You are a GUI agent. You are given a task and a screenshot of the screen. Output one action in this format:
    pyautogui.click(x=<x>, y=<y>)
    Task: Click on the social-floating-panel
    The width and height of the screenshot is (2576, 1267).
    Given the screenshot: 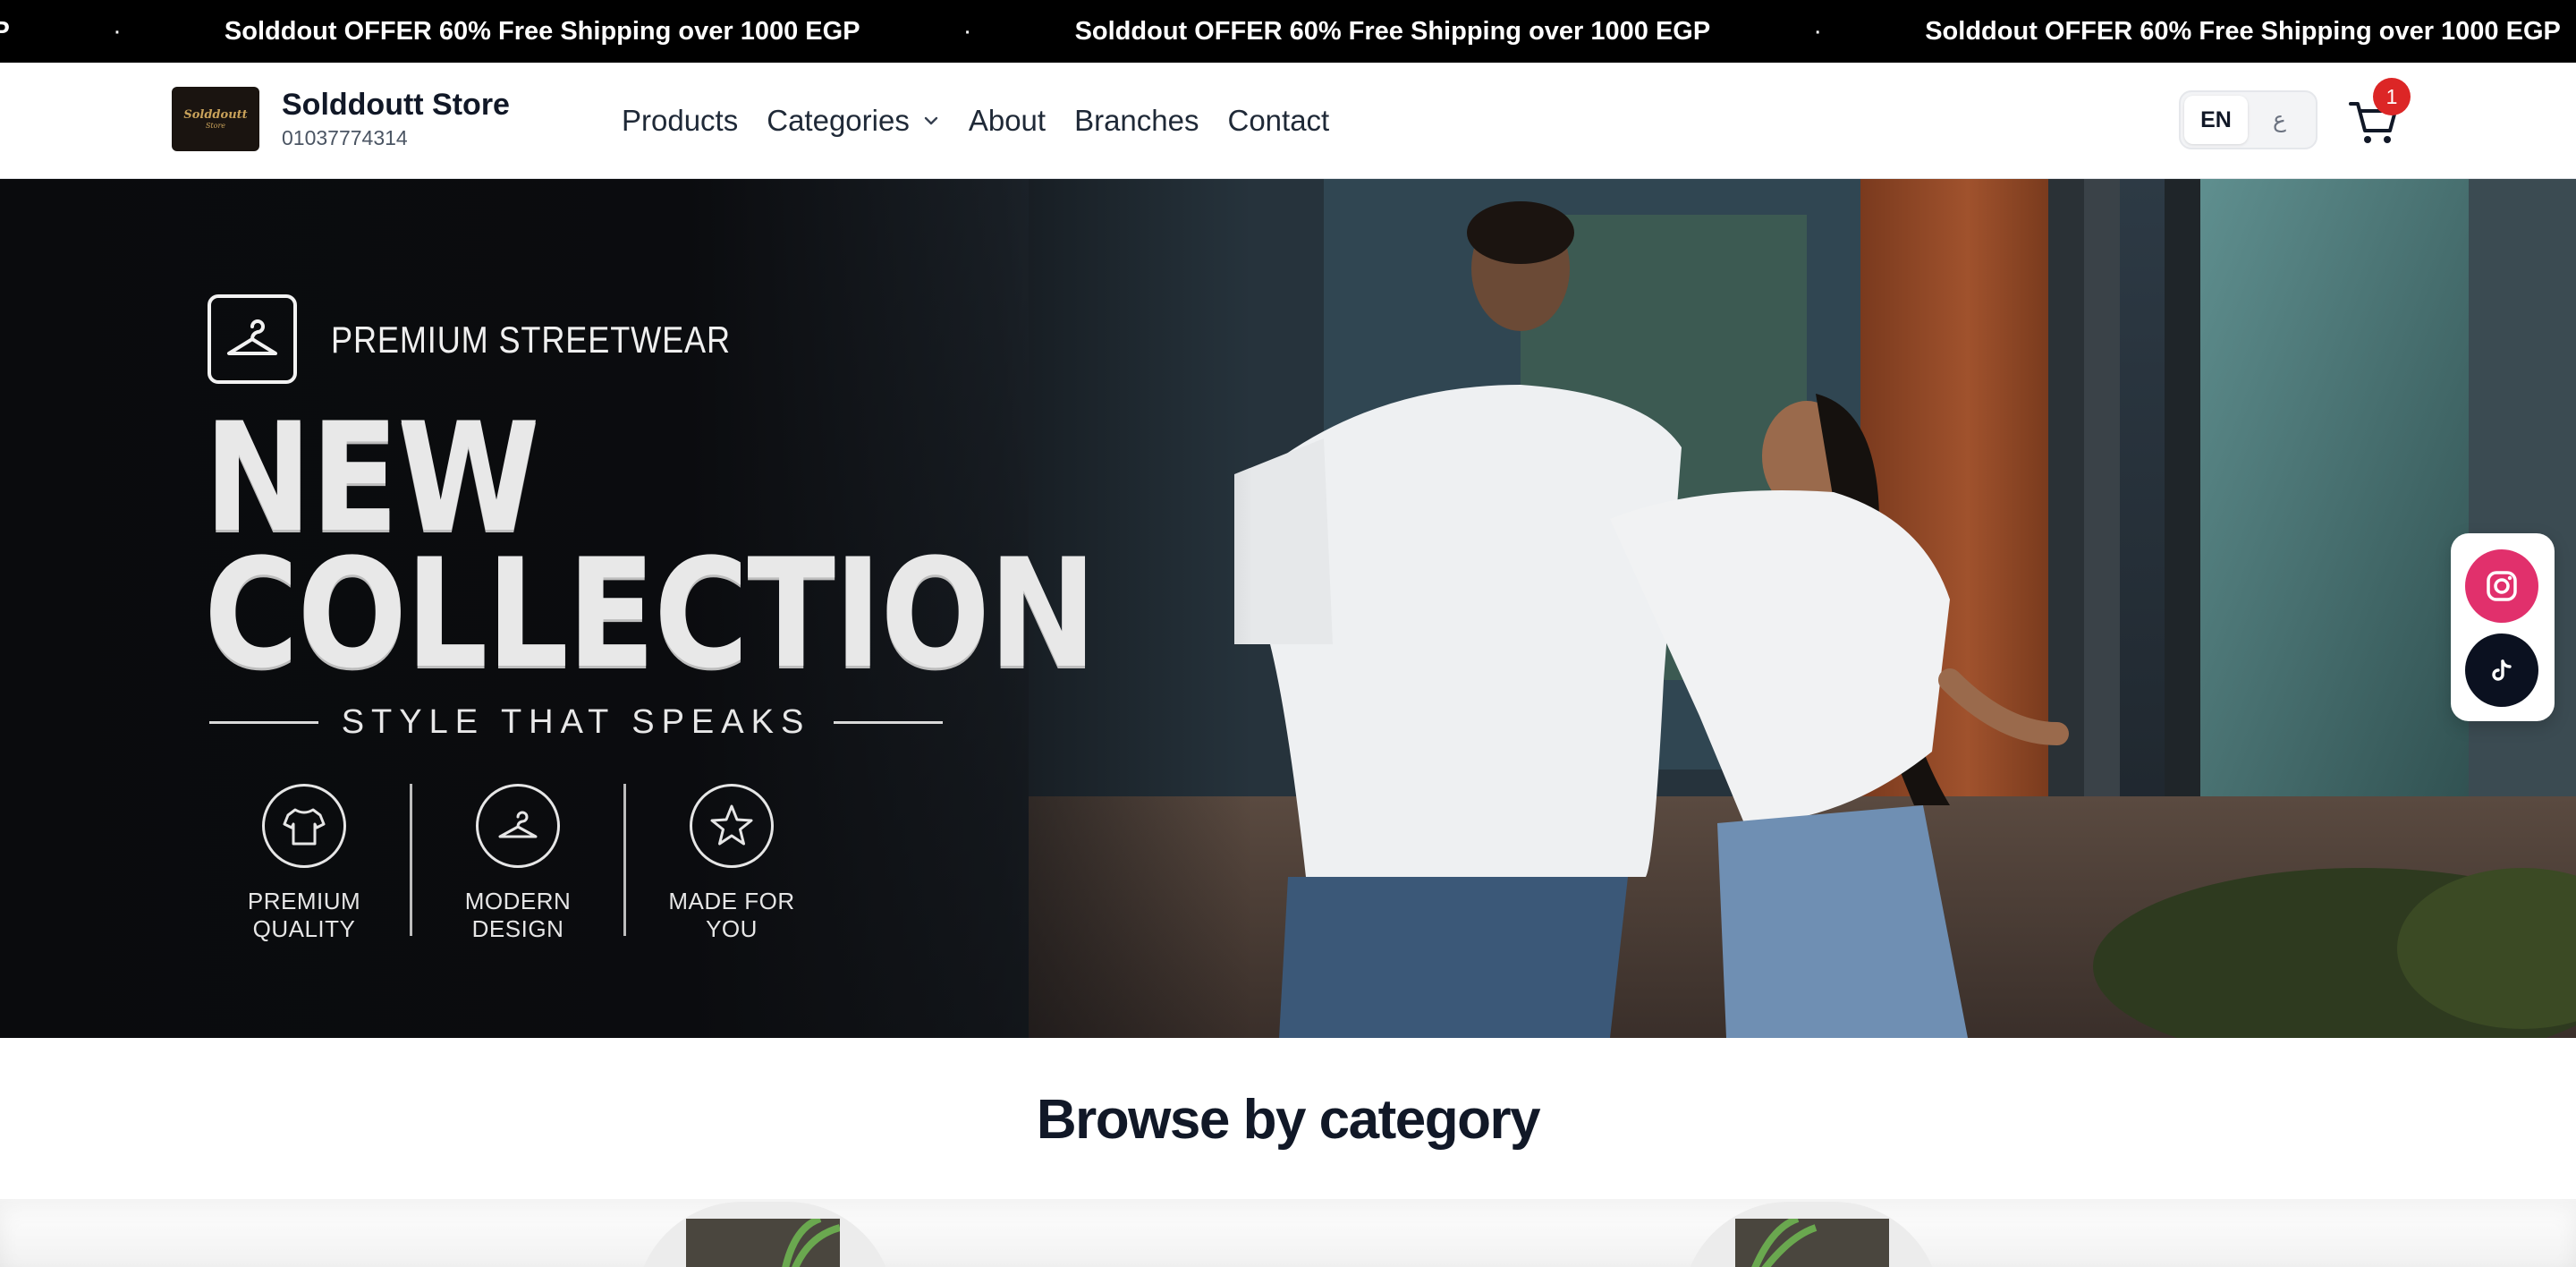 What is the action you would take?
    pyautogui.click(x=2503, y=627)
    